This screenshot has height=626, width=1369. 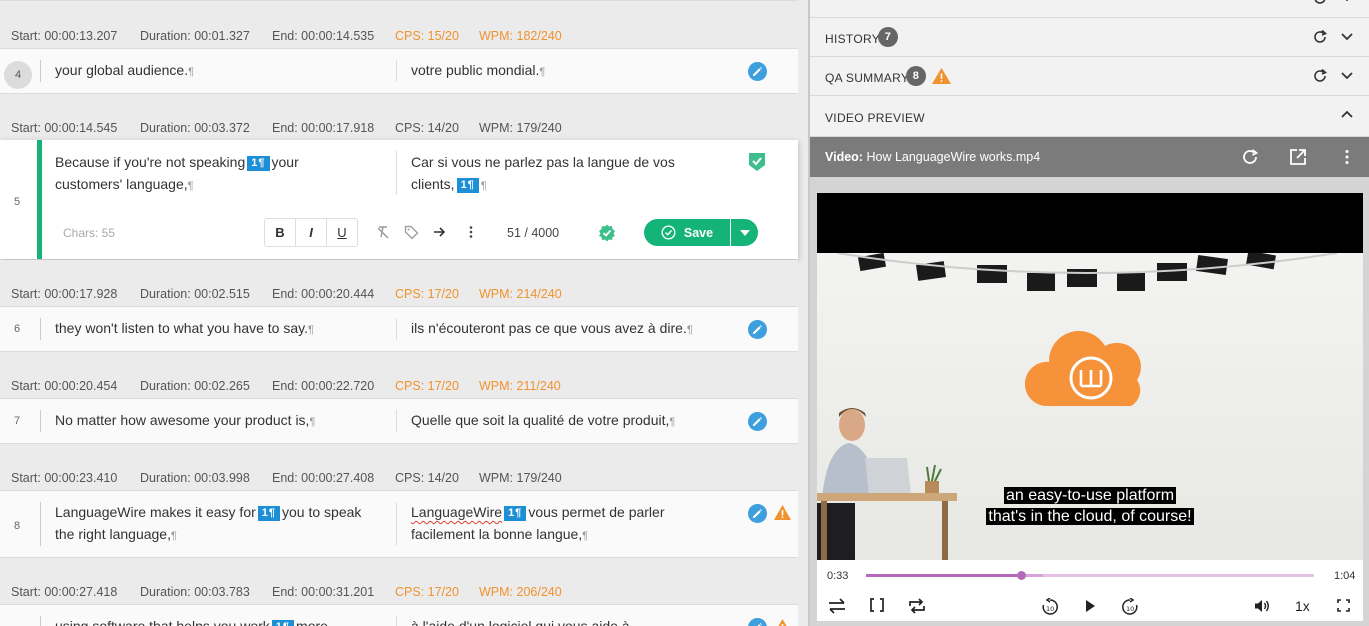 What do you see at coordinates (215, 421) in the screenshot?
I see `source-text: No matter how awesome your product is,¶` at bounding box center [215, 421].